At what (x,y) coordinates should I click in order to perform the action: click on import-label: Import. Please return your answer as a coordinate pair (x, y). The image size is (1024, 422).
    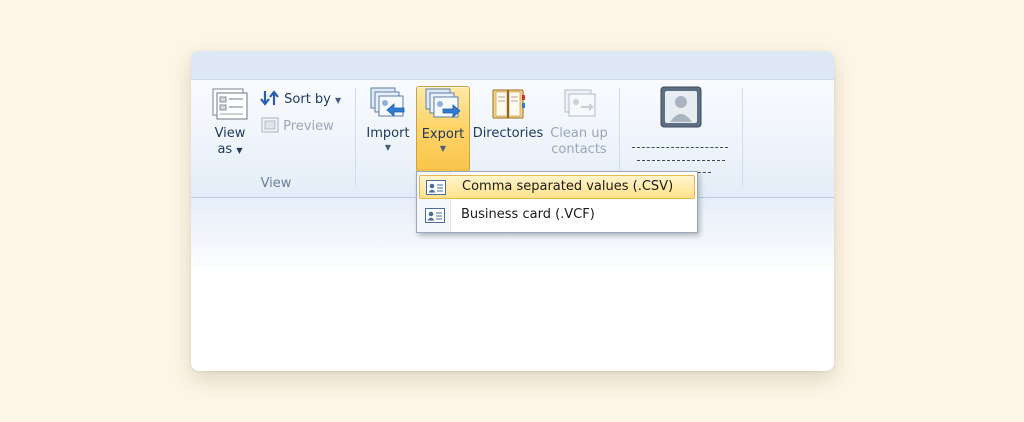
    Looking at the image, I should click on (388, 133).